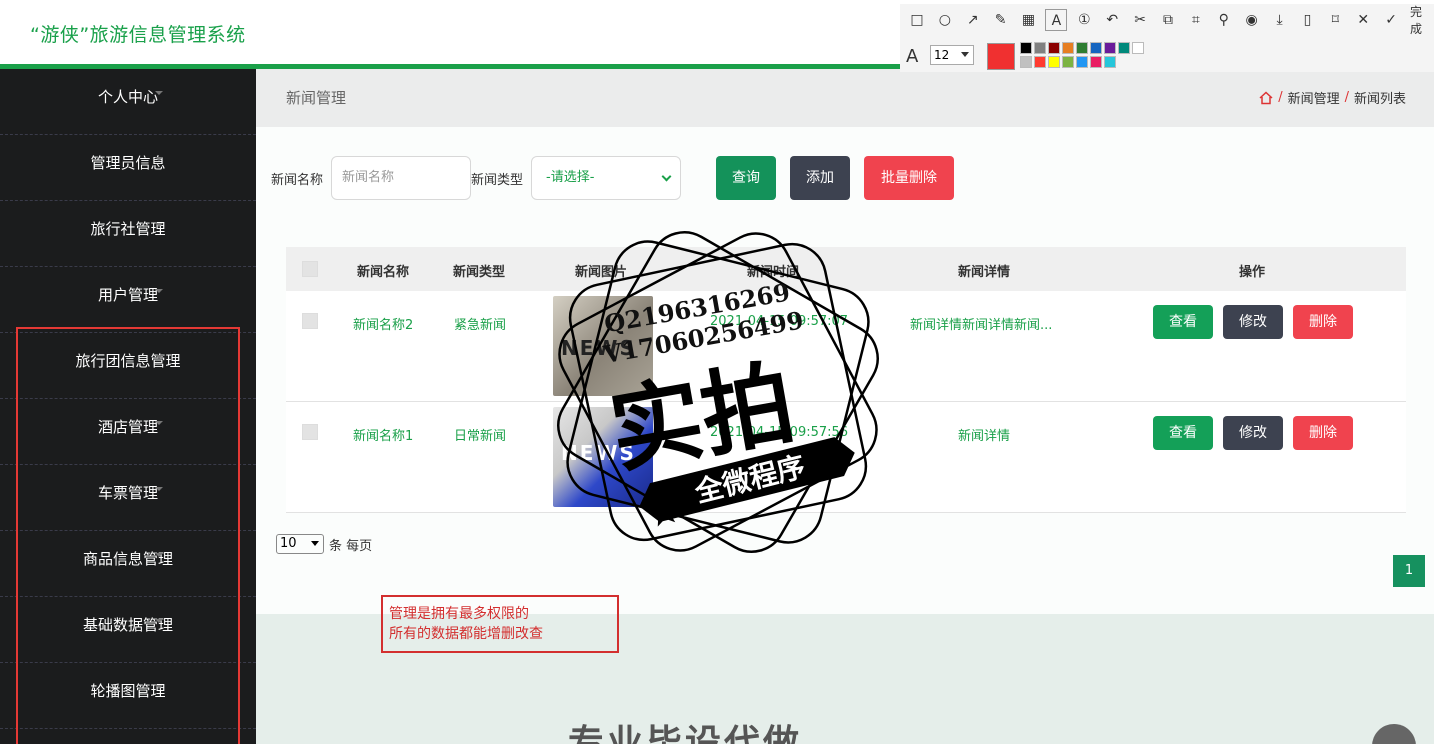 Image resolution: width=1434 pixels, height=744 pixels. Describe the element at coordinates (570, 177) in the screenshot. I see `news-type-selected: -请选择-` at that location.